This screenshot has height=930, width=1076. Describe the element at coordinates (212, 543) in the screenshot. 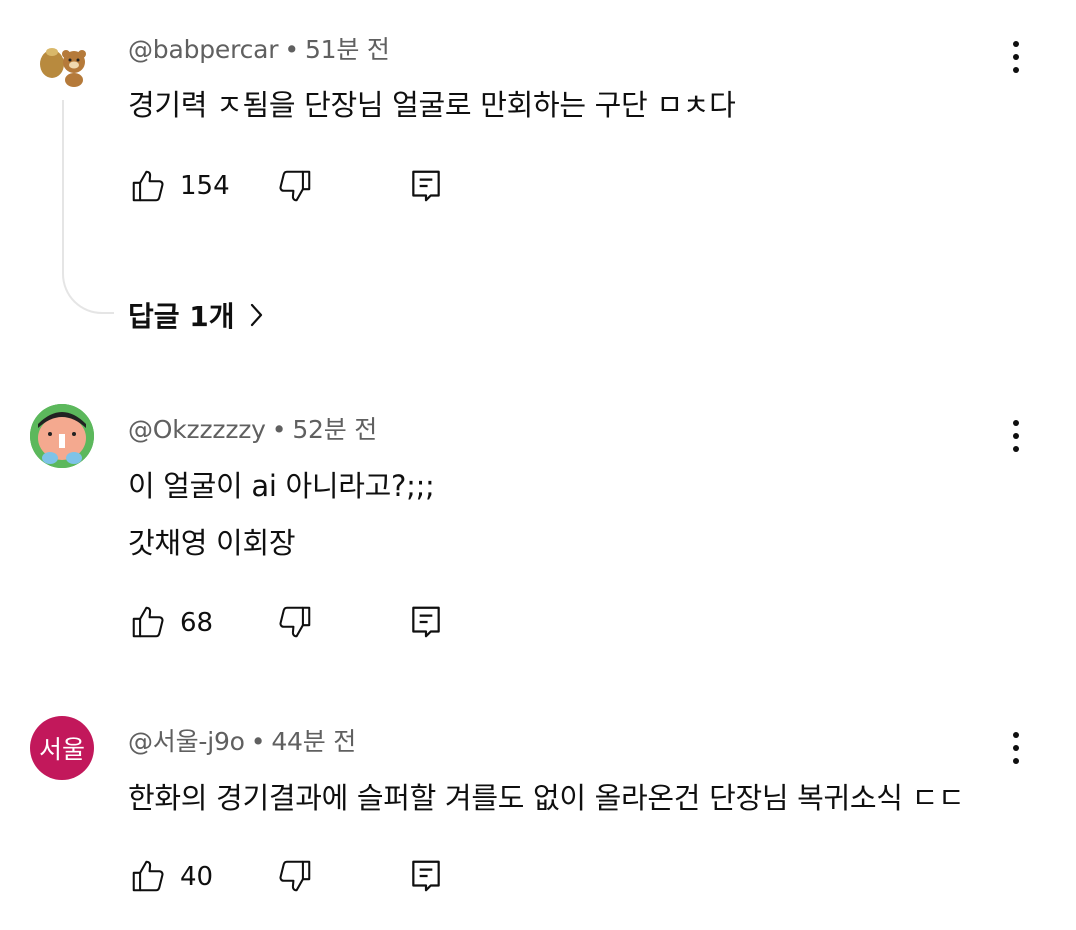

I see `comment-text: 갓채영 이회장` at that location.